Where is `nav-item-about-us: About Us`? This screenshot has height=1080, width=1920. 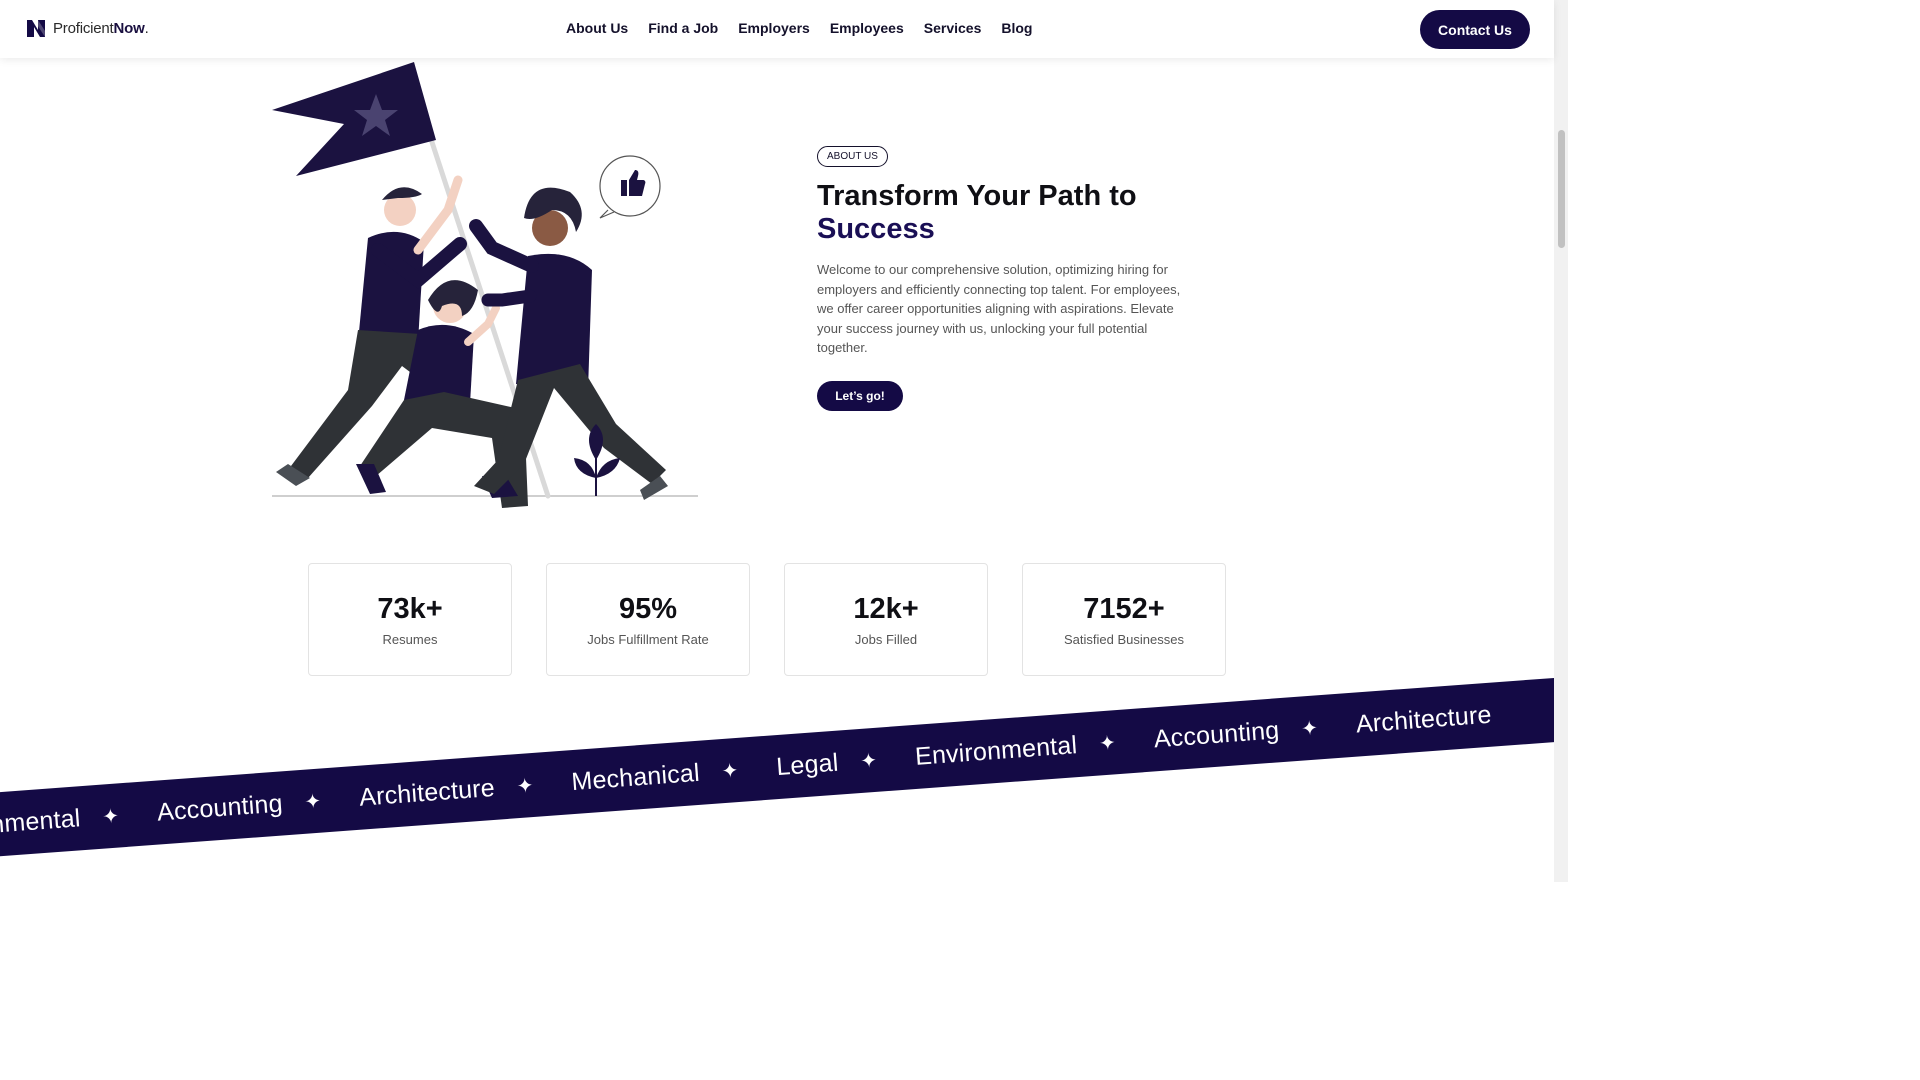 nav-item-about-us: About Us is located at coordinates (597, 28).